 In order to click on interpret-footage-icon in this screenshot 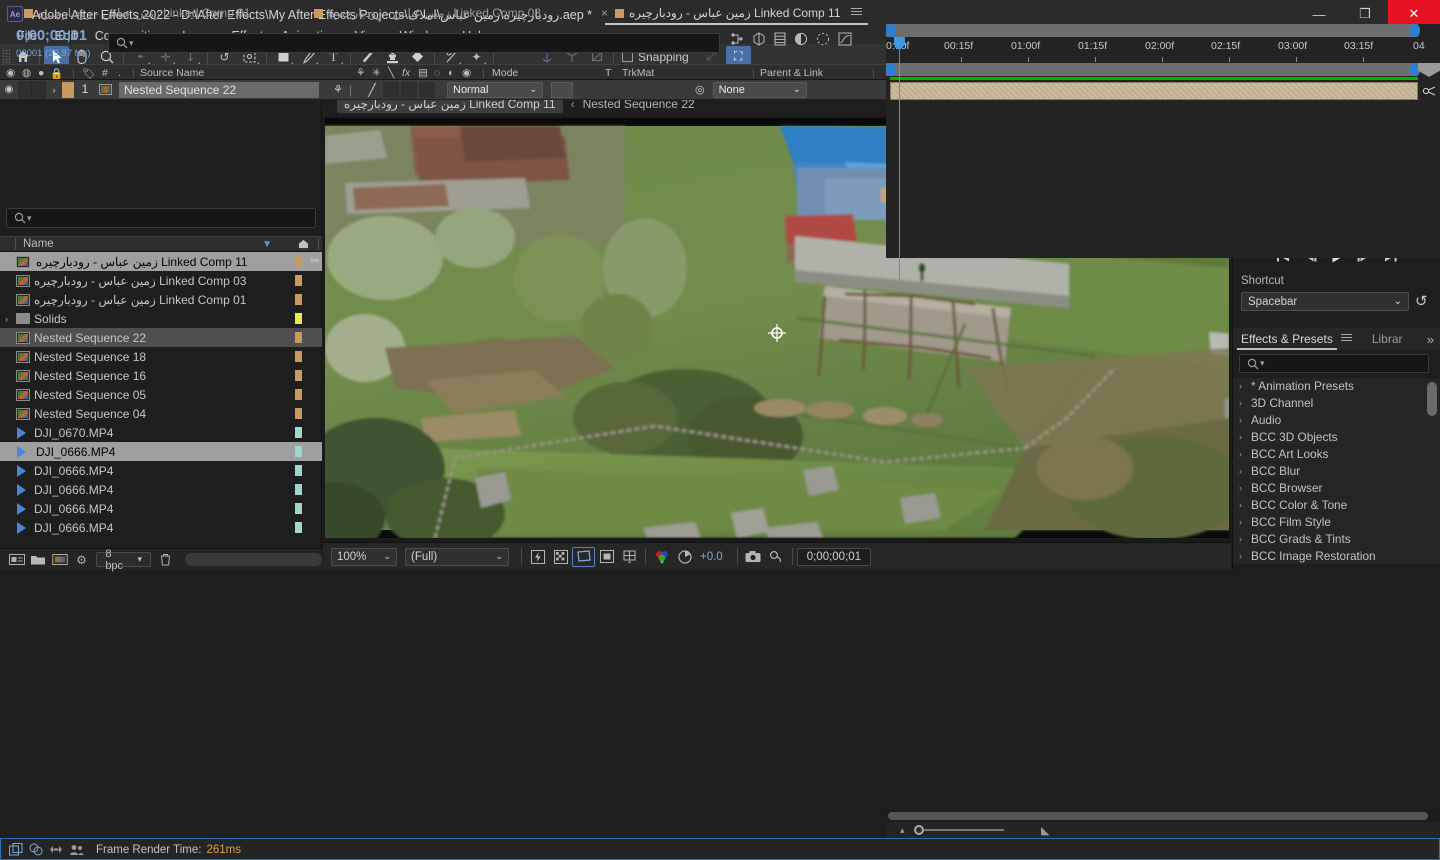, I will do `click(17, 560)`.